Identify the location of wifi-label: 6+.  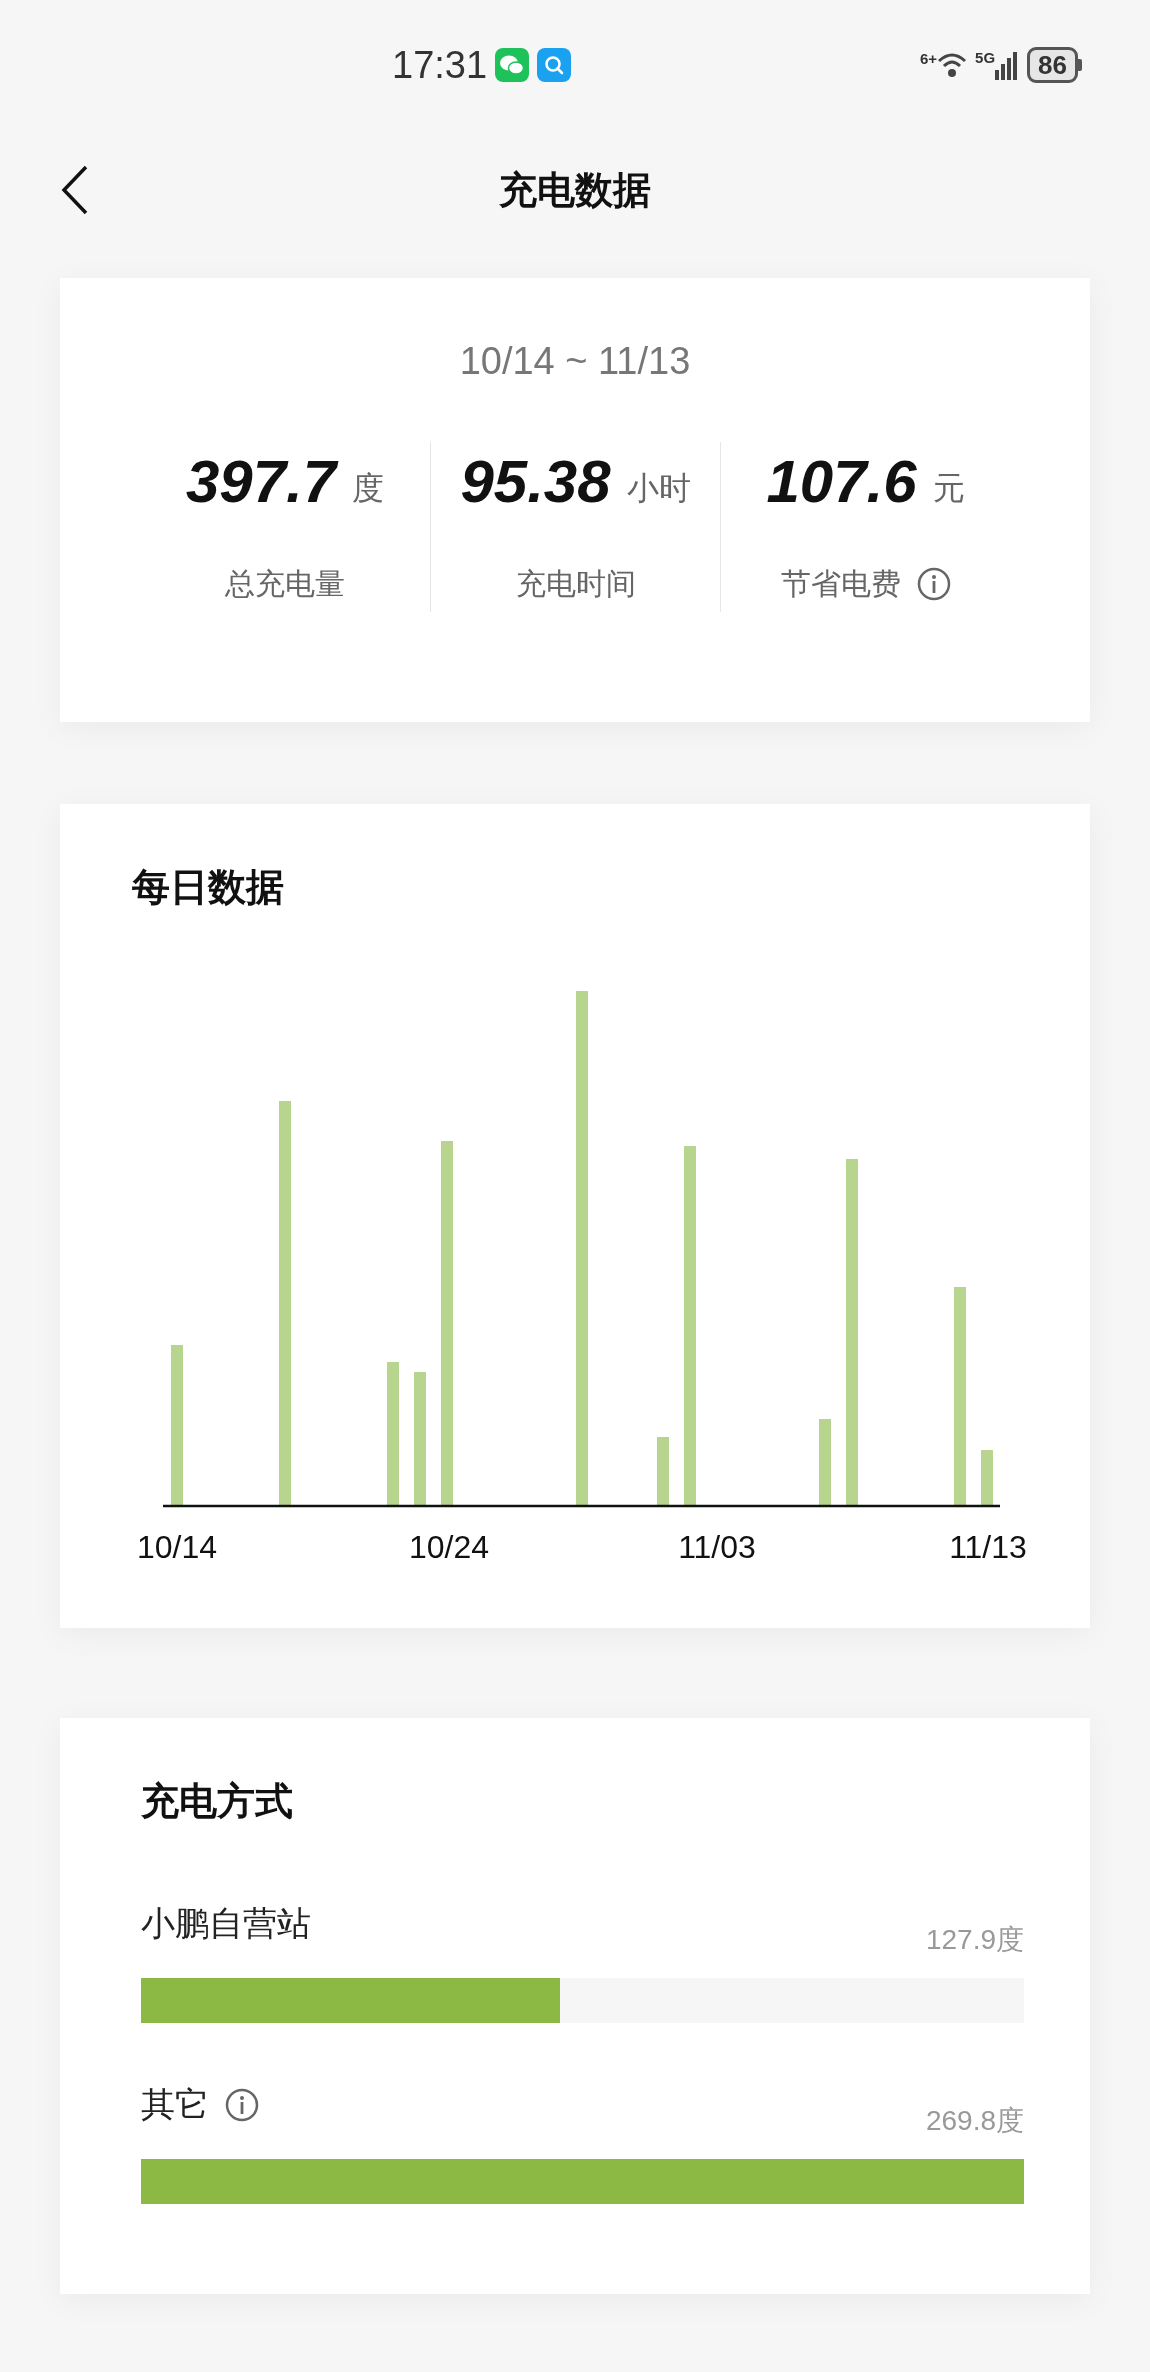
(928, 58).